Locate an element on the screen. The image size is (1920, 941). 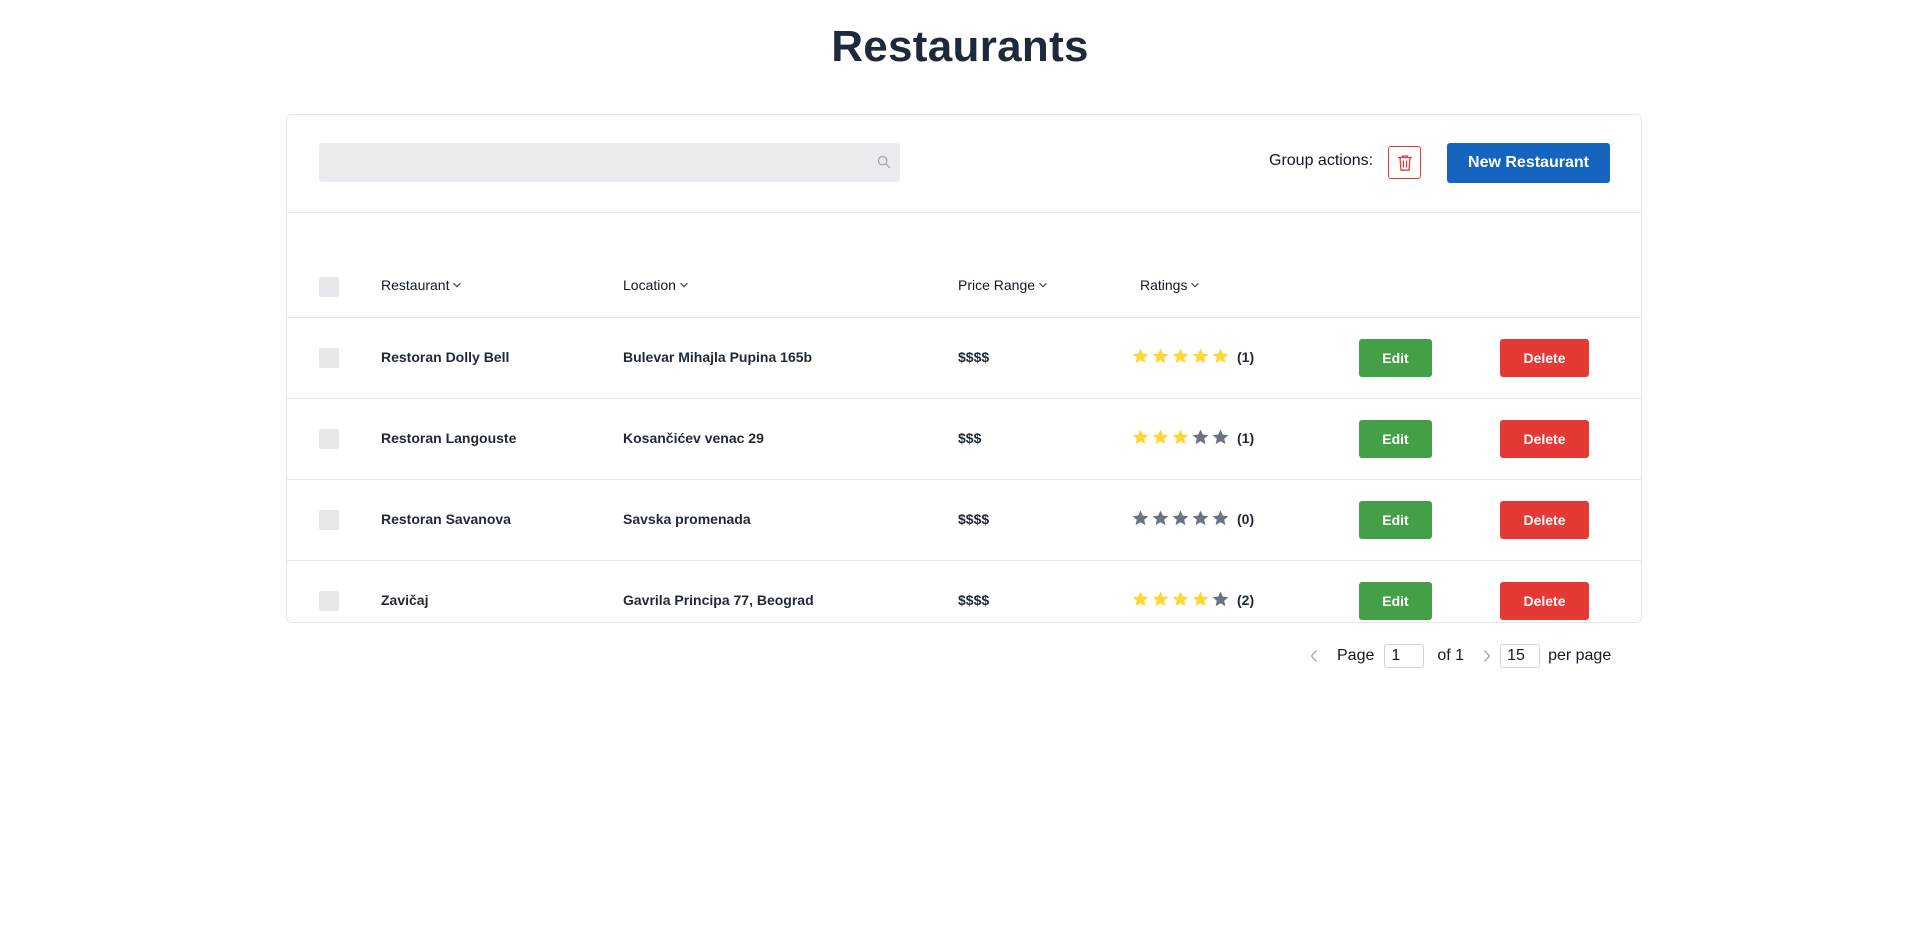
column-header-ratings: Ratings is located at coordinates (1170, 285).